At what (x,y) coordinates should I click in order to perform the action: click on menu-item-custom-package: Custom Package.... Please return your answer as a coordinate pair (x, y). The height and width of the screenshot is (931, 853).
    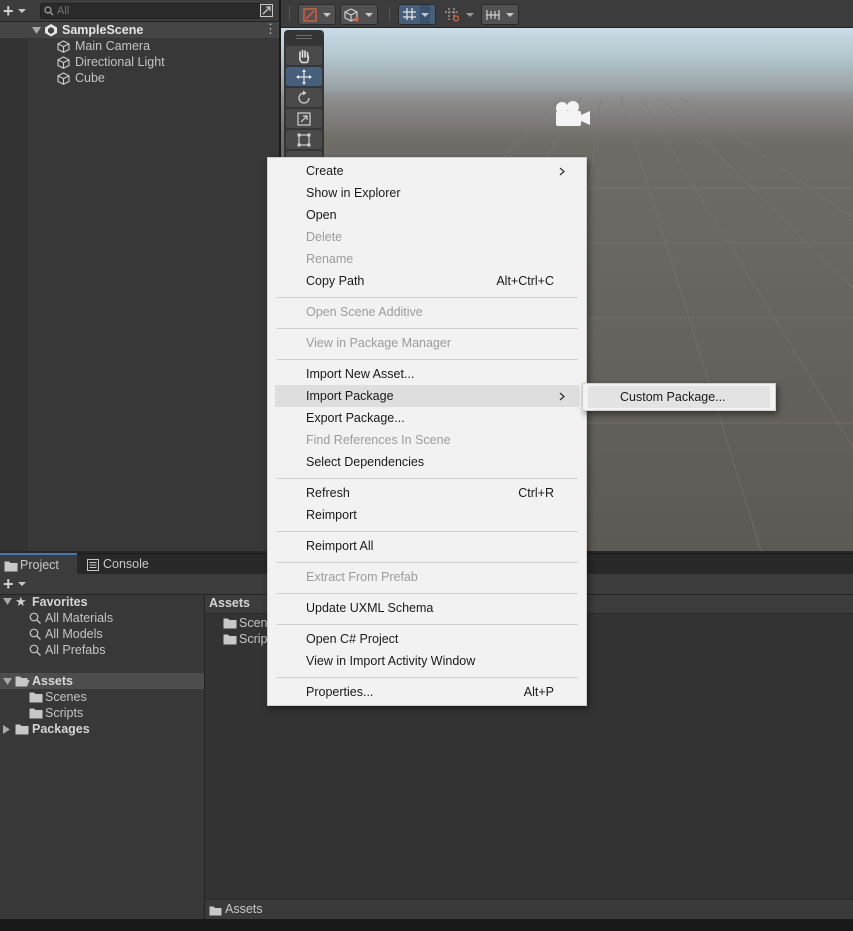
    Looking at the image, I should click on (679, 397).